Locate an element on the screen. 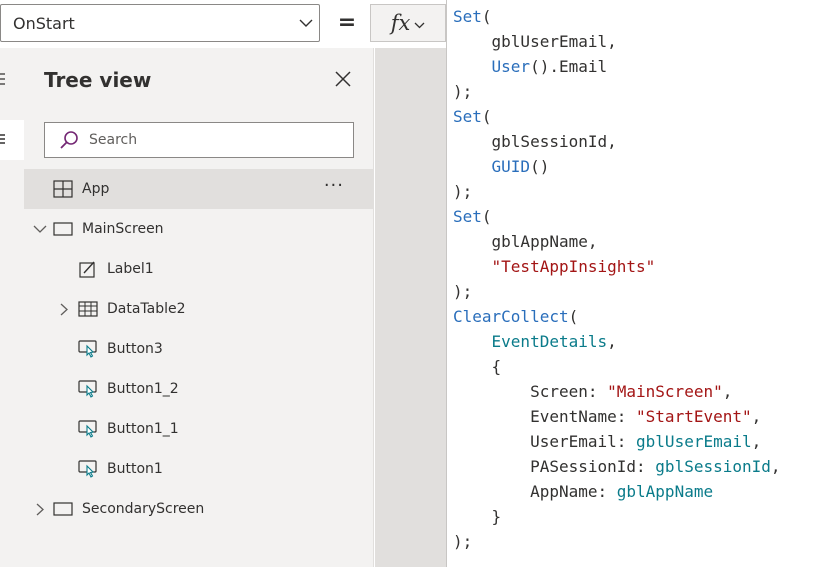  code-line: { is located at coordinates (477, 366).